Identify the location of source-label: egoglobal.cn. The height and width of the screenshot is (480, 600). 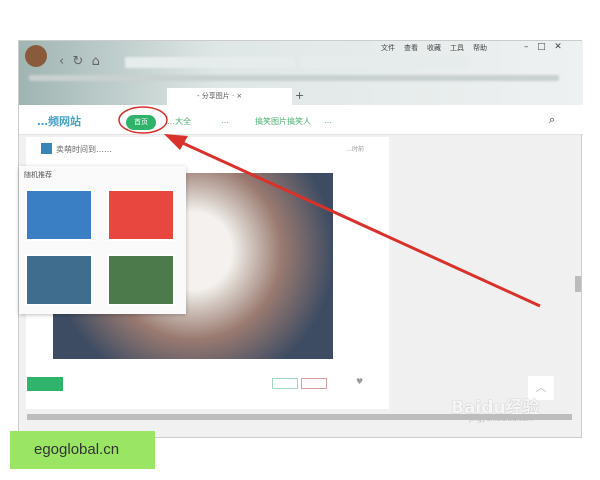
(82, 450).